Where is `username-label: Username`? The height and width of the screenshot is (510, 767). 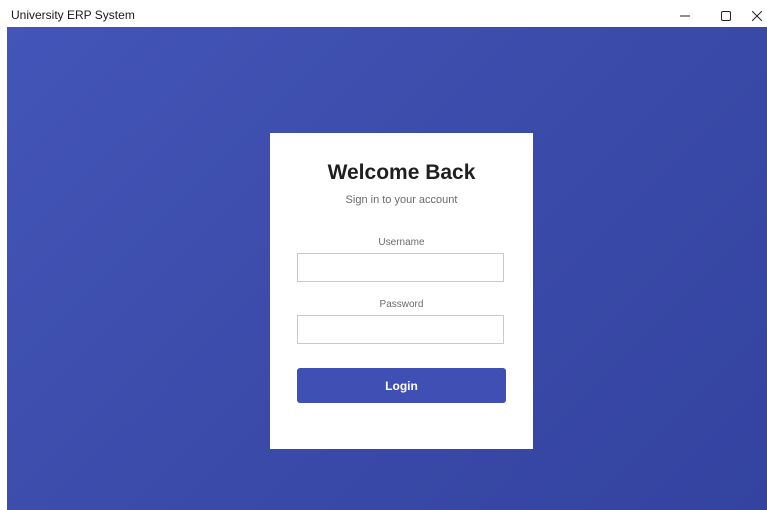 username-label: Username is located at coordinates (401, 242).